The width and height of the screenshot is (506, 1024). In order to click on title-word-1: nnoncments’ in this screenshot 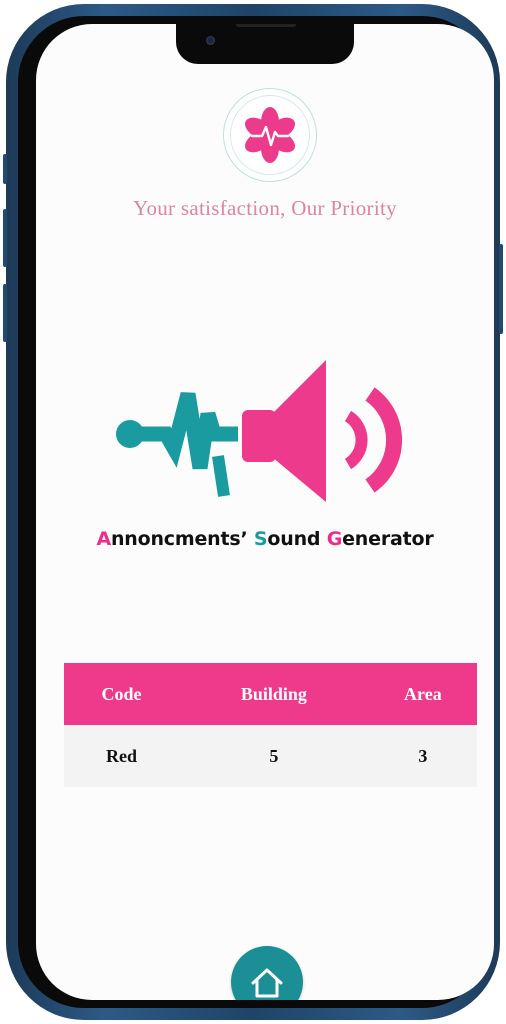, I will do `click(182, 539)`.